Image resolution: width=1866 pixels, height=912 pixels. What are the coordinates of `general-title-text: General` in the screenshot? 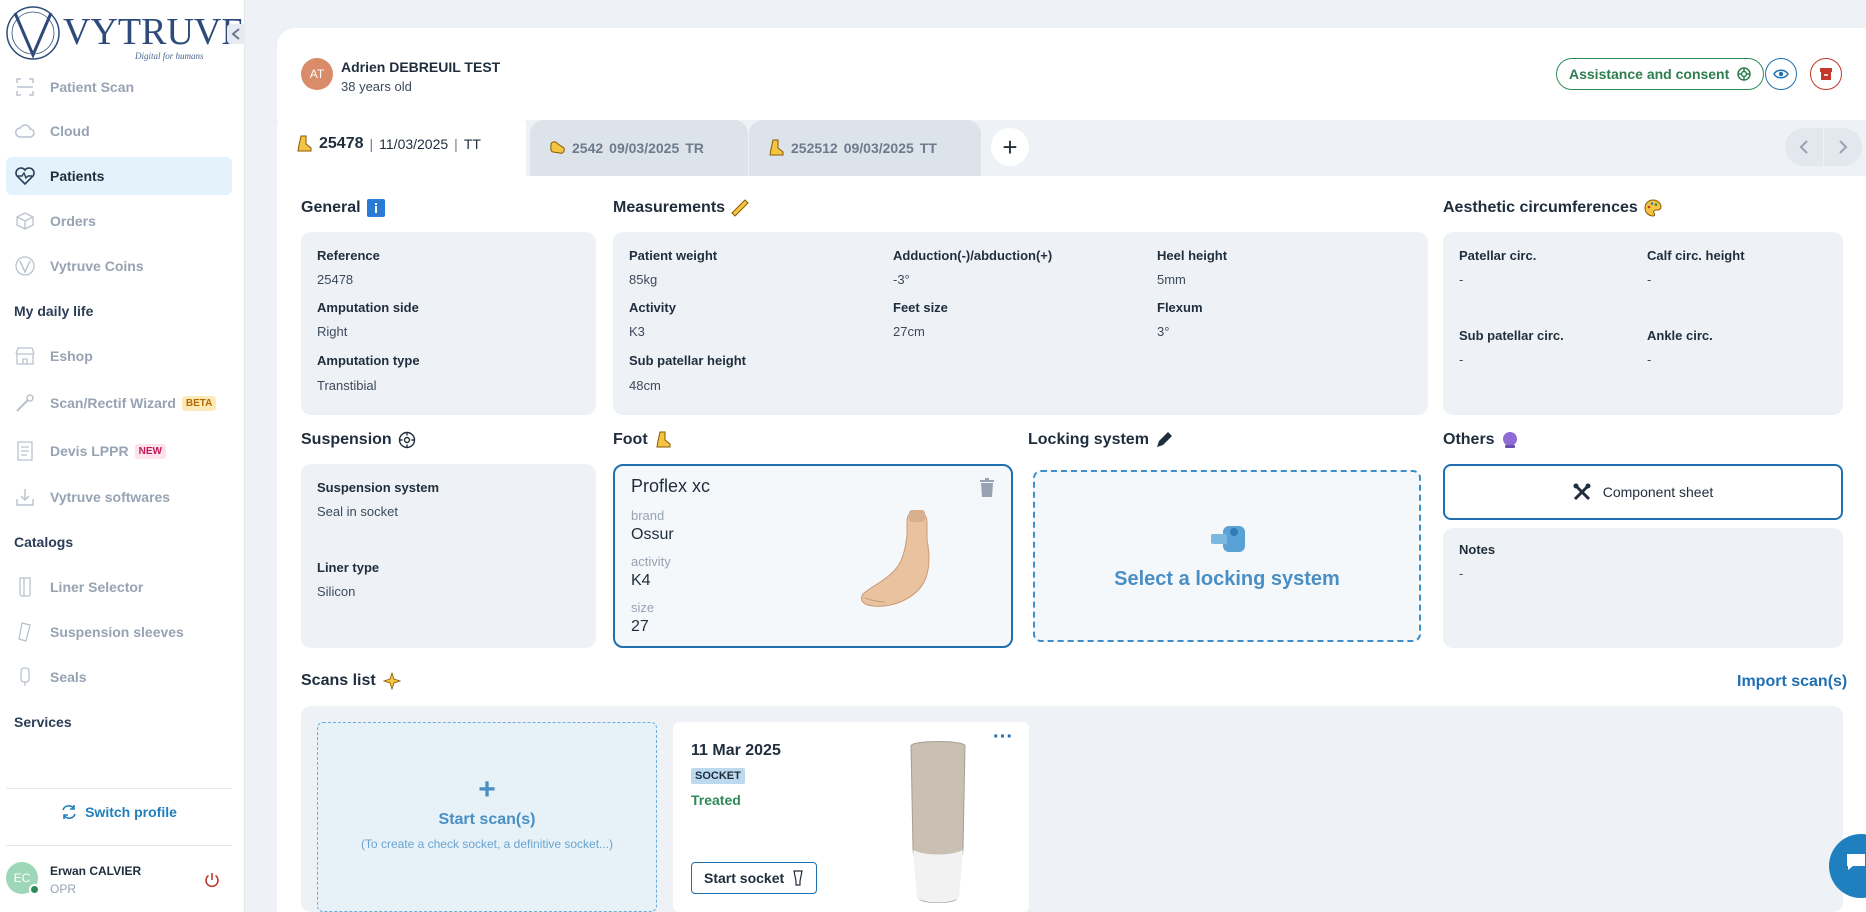 It's located at (331, 207).